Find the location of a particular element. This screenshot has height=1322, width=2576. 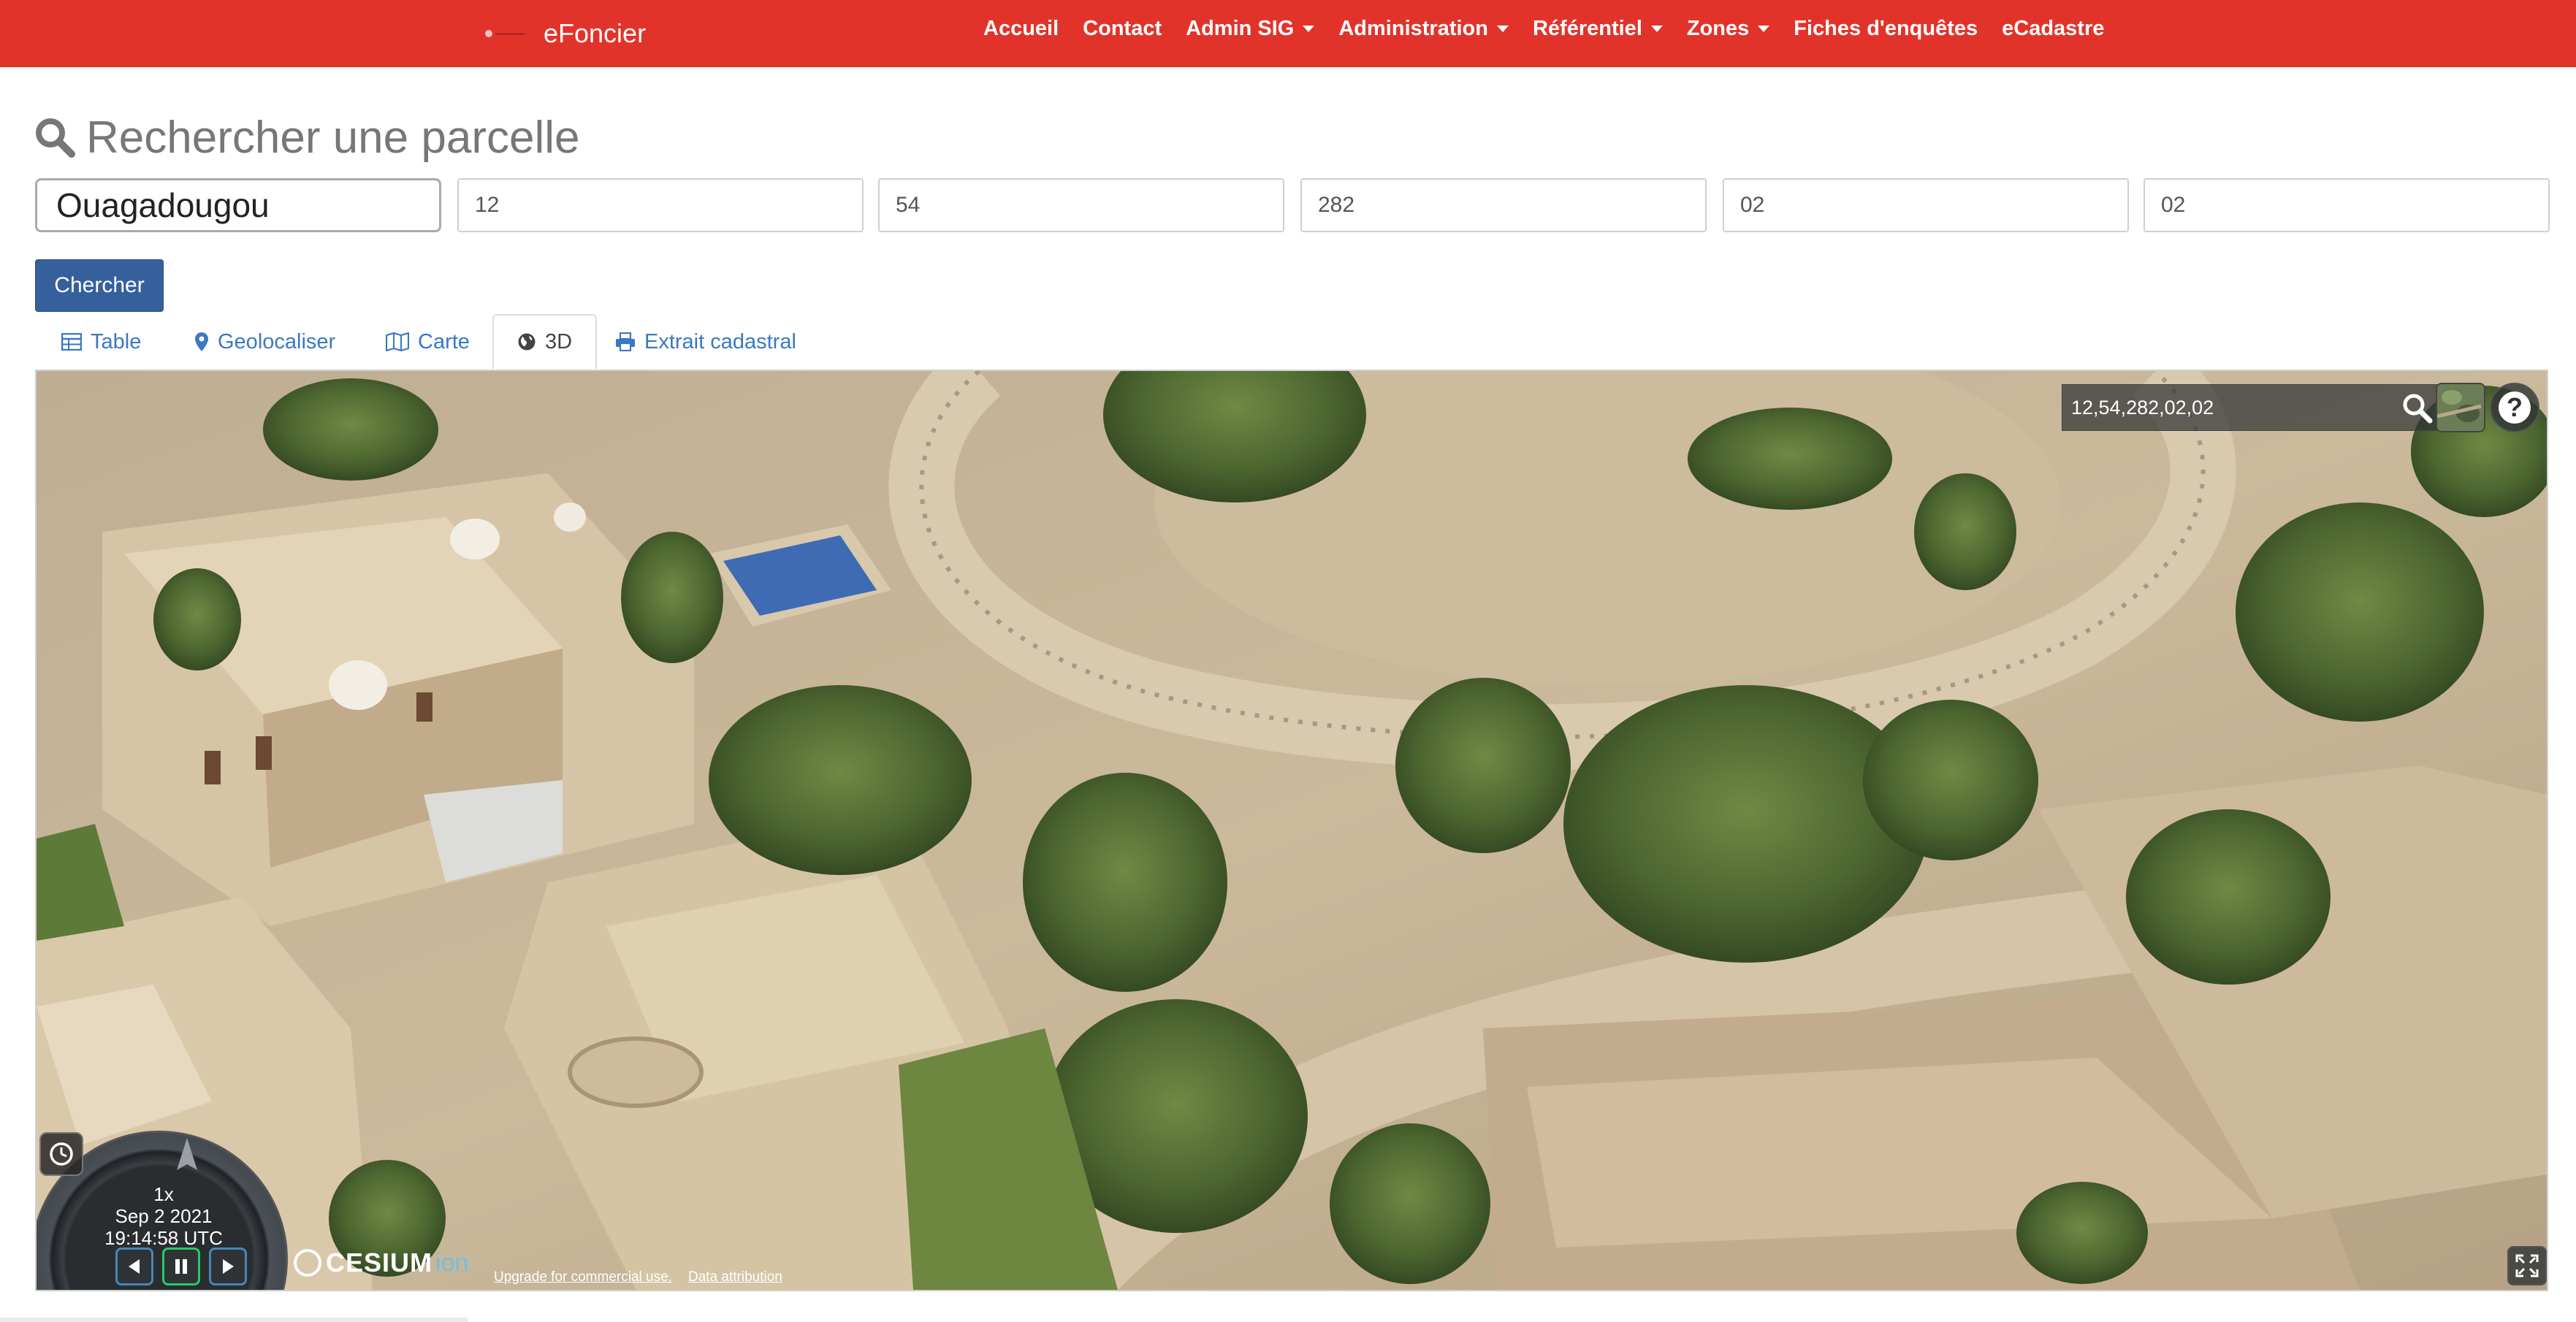

table-icon is located at coordinates (71, 342).